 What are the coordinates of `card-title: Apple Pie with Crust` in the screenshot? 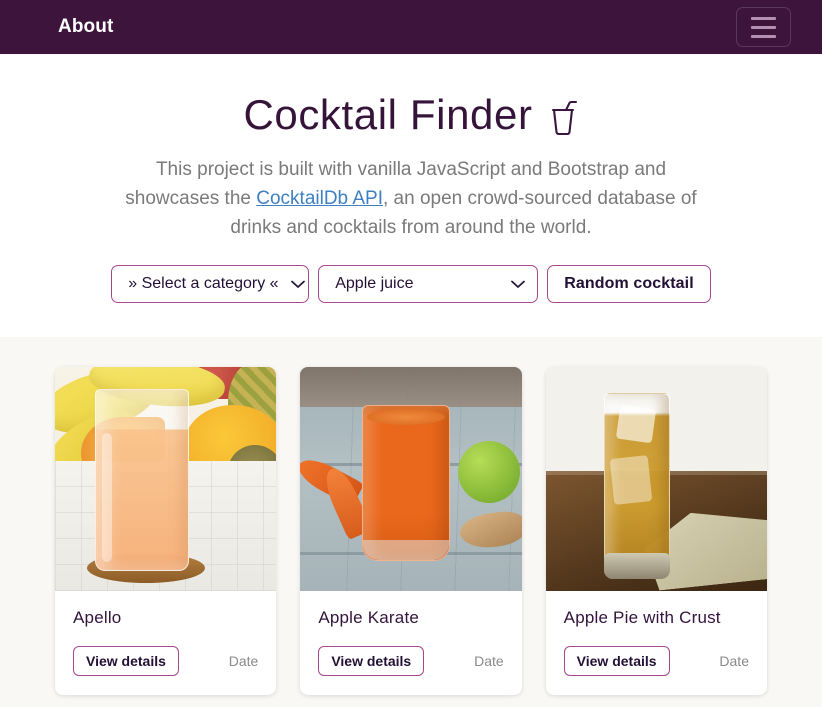 It's located at (642, 618).